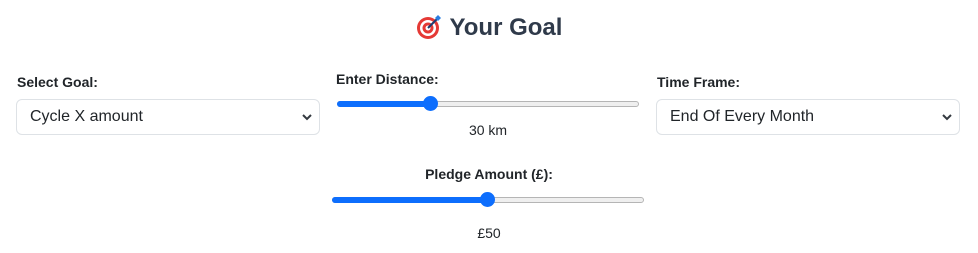 The height and width of the screenshot is (253, 978). I want to click on page-title: Your Goal, so click(489, 28).